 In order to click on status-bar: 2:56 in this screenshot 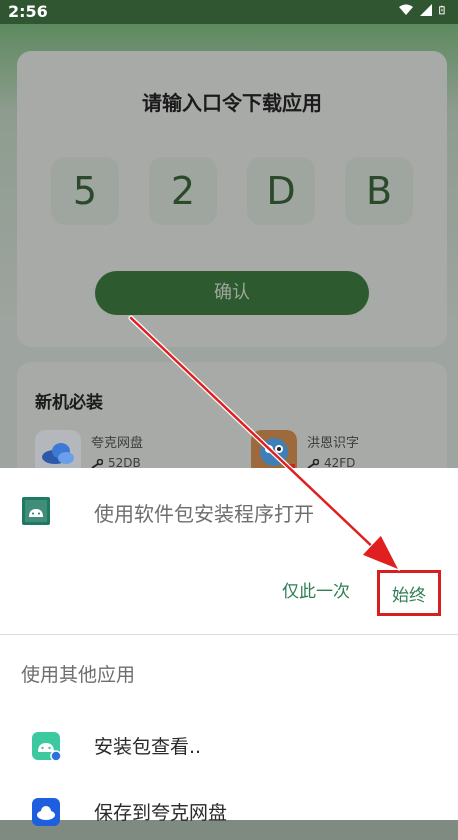, I will do `click(229, 12)`.